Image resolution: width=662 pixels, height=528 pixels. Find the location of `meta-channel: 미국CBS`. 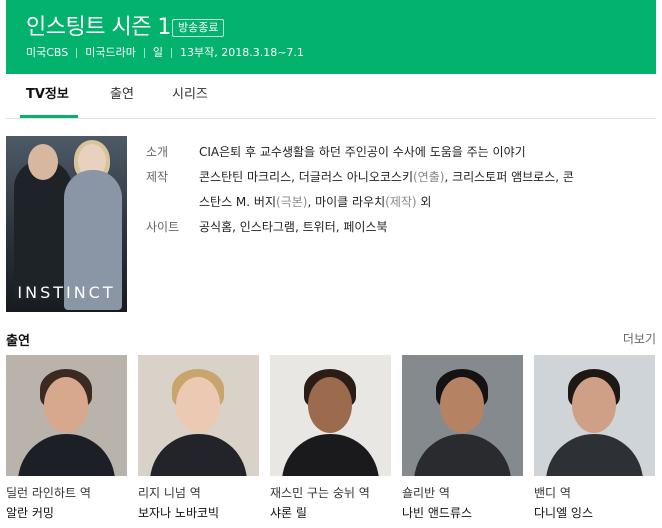

meta-channel: 미국CBS is located at coordinates (47, 53).